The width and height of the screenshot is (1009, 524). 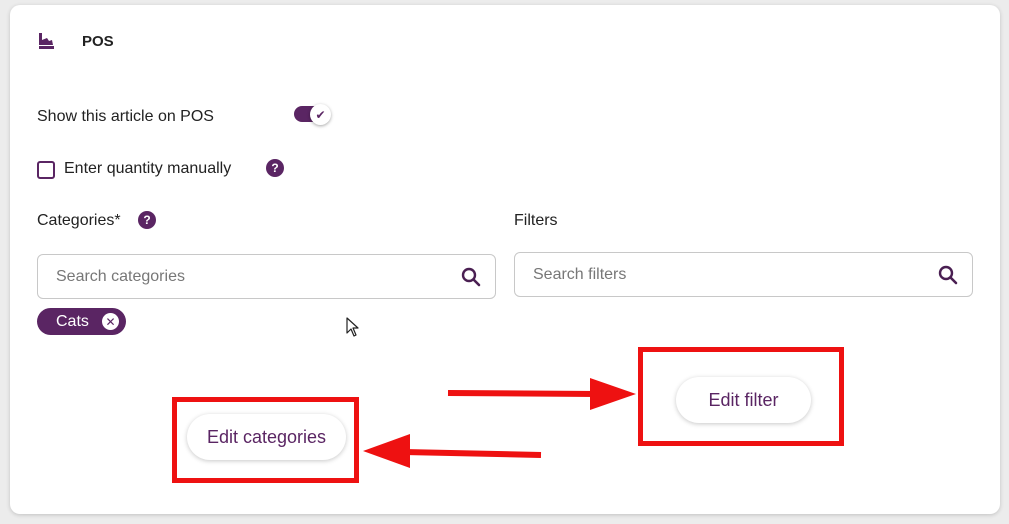 I want to click on toggle-knob: ✔, so click(x=320, y=114).